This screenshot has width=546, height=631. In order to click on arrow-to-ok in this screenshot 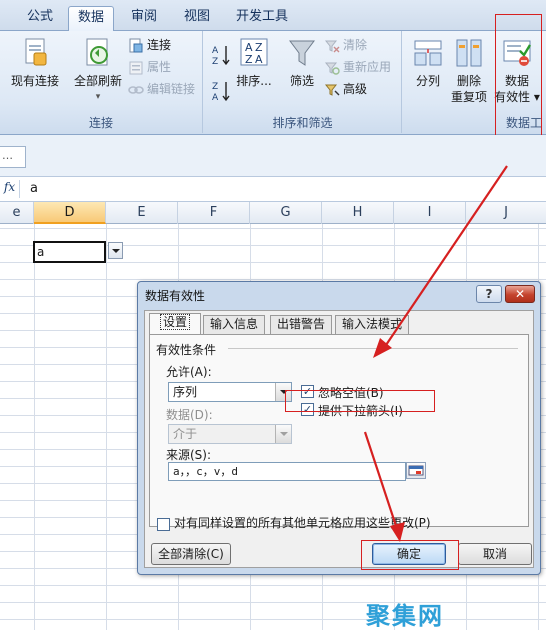, I will do `click(381, 482)`.